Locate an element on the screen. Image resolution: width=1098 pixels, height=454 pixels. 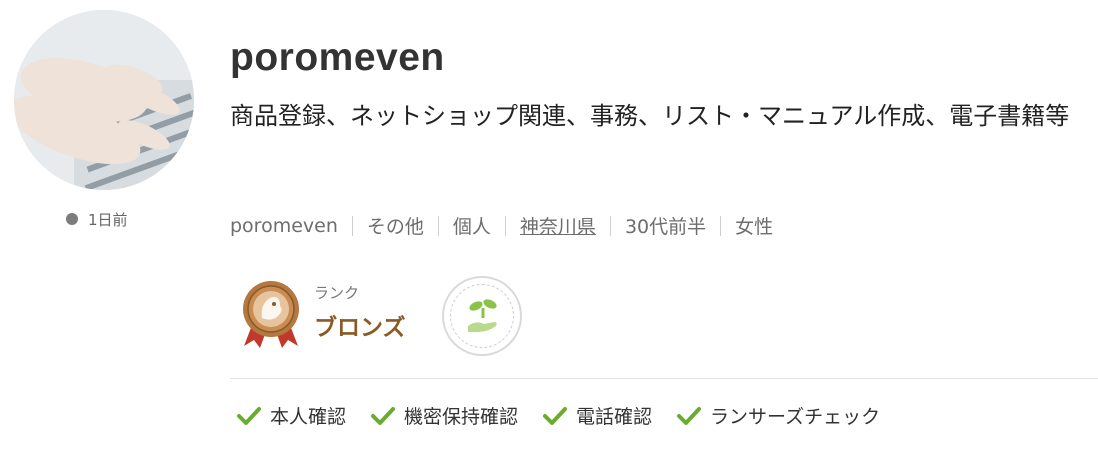
meta-location-link: 神奈川県 is located at coordinates (558, 225).